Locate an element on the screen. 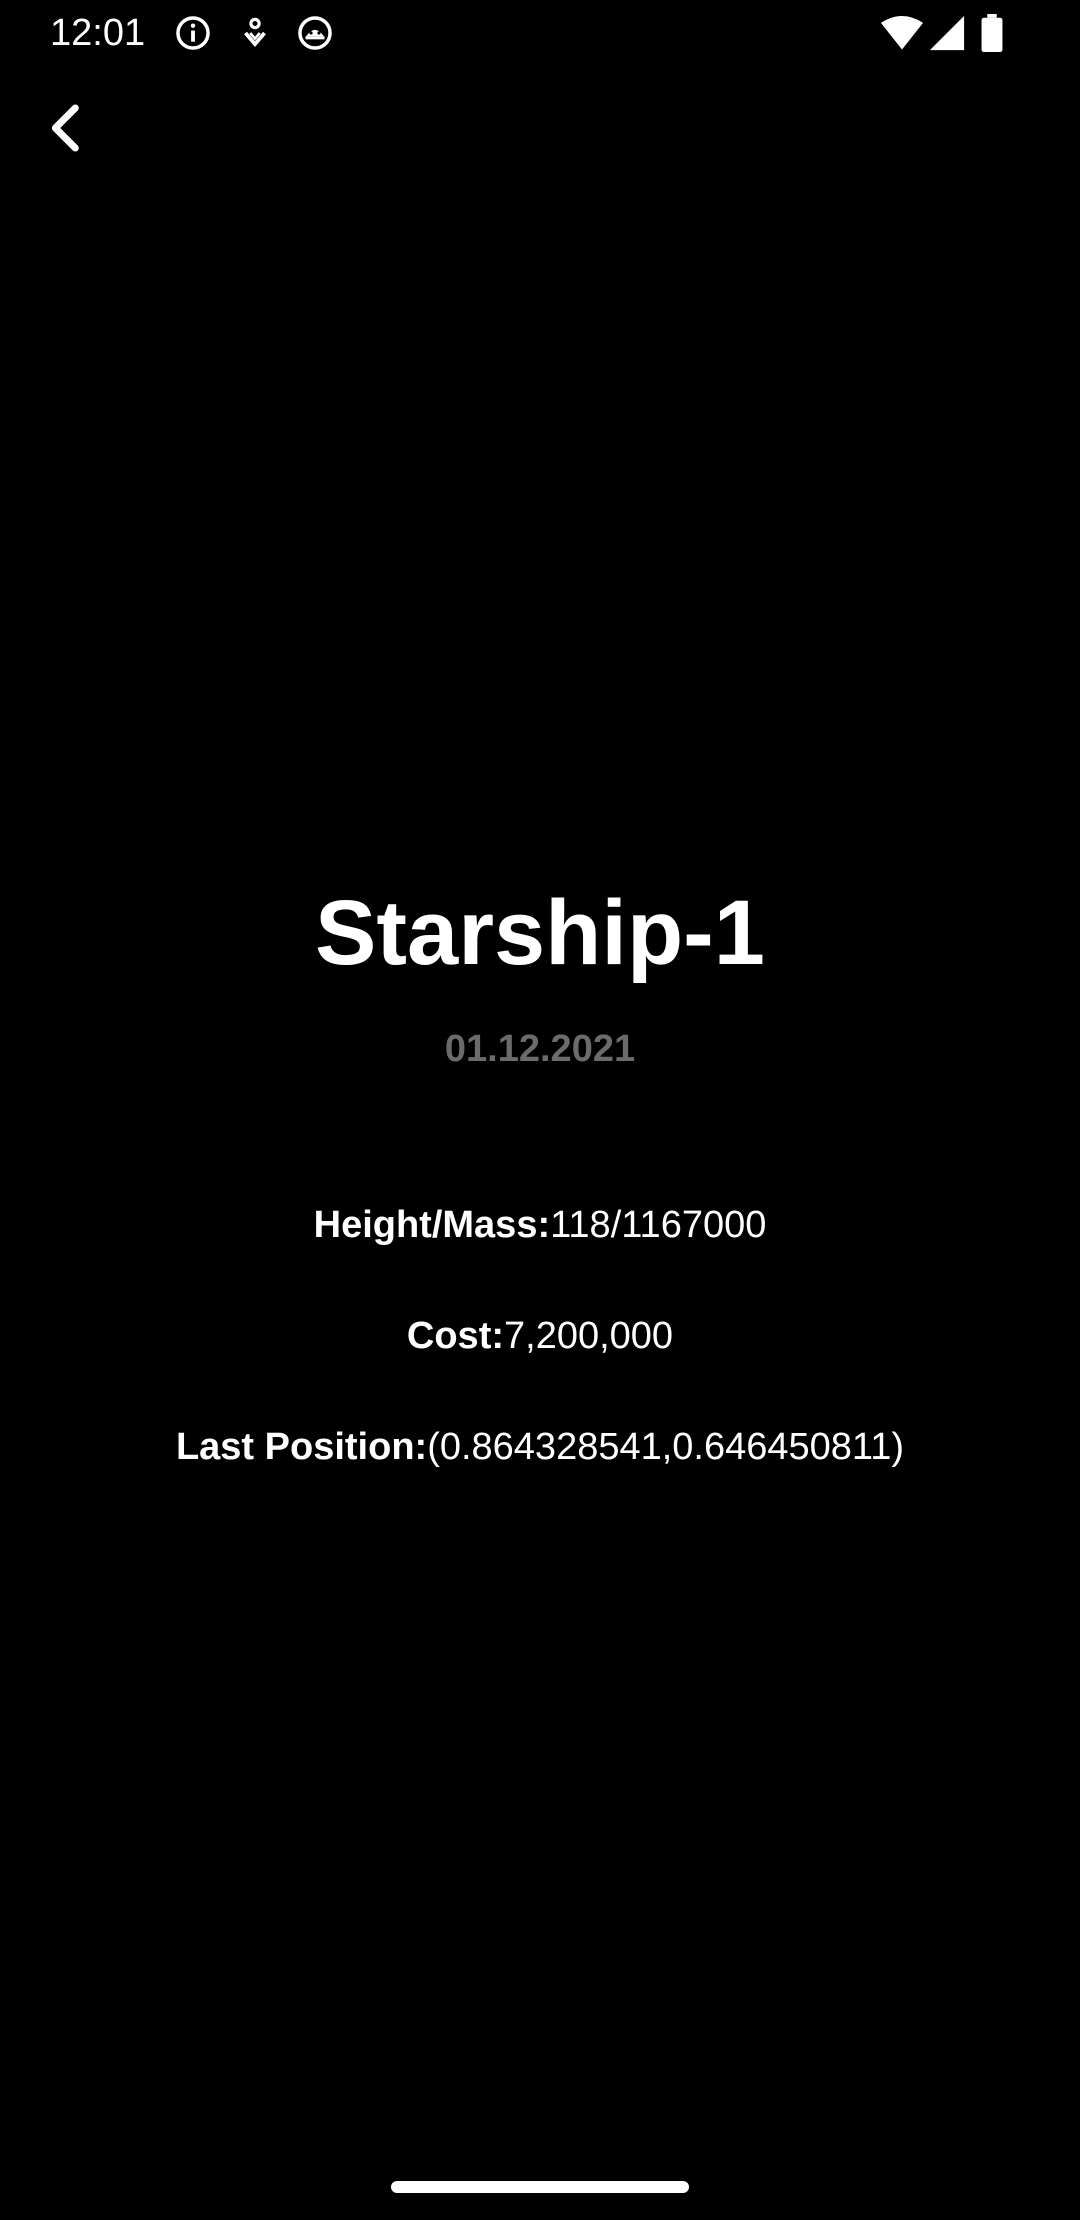 The width and height of the screenshot is (1080, 2220). height-mass-row: Height/Mass:118/1167000 is located at coordinates (540, 1225).